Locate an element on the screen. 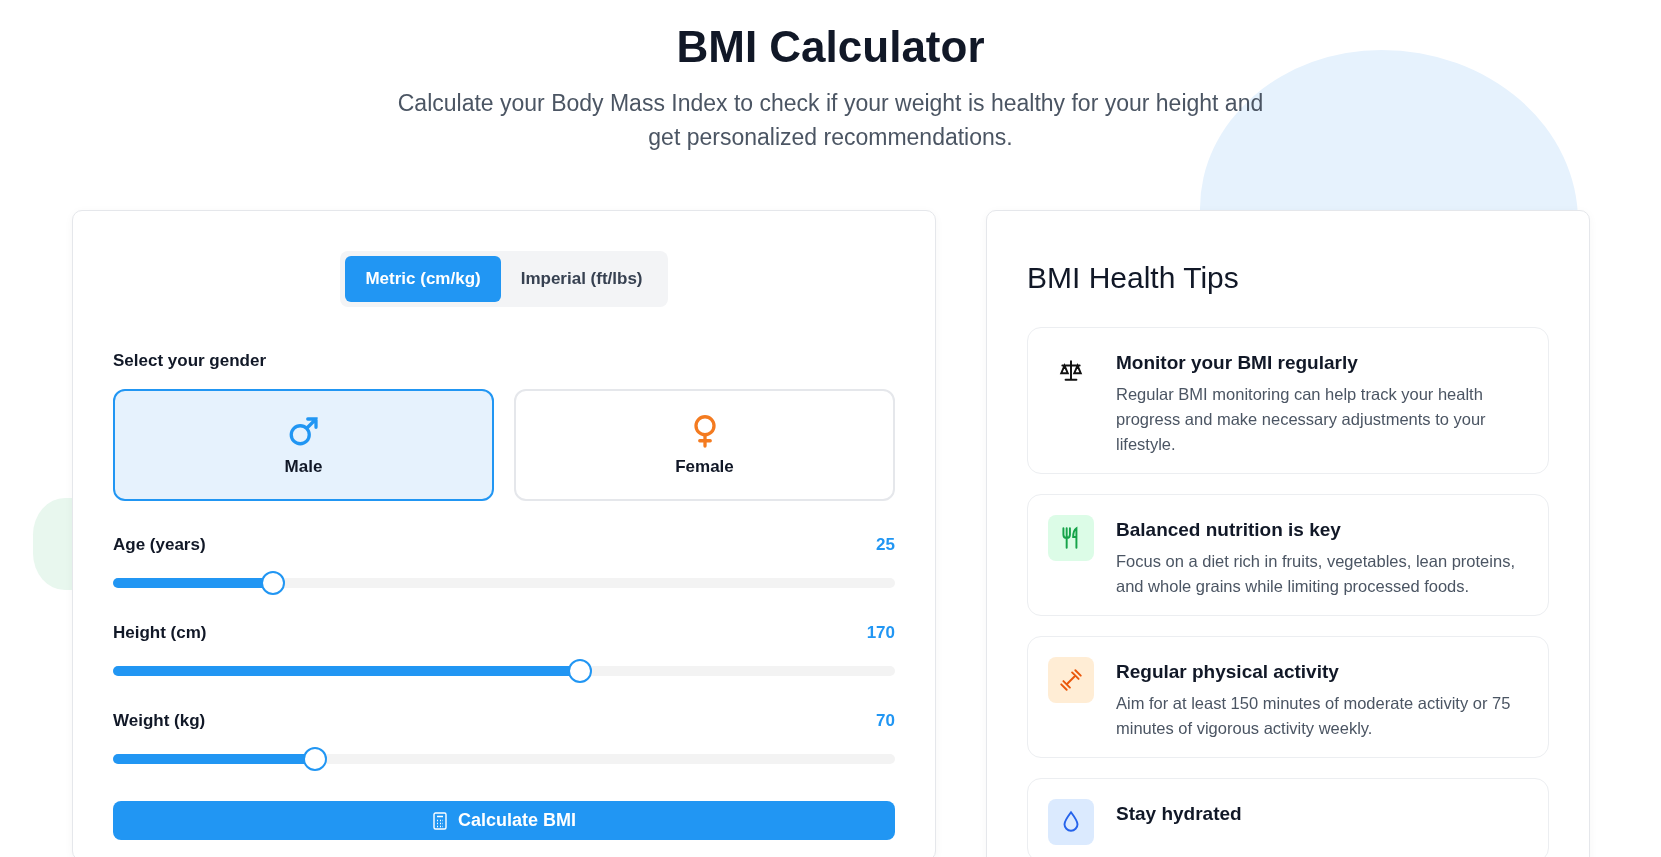 The height and width of the screenshot is (857, 1661). tip-title: Monitor your BMI regularly is located at coordinates (1237, 363).